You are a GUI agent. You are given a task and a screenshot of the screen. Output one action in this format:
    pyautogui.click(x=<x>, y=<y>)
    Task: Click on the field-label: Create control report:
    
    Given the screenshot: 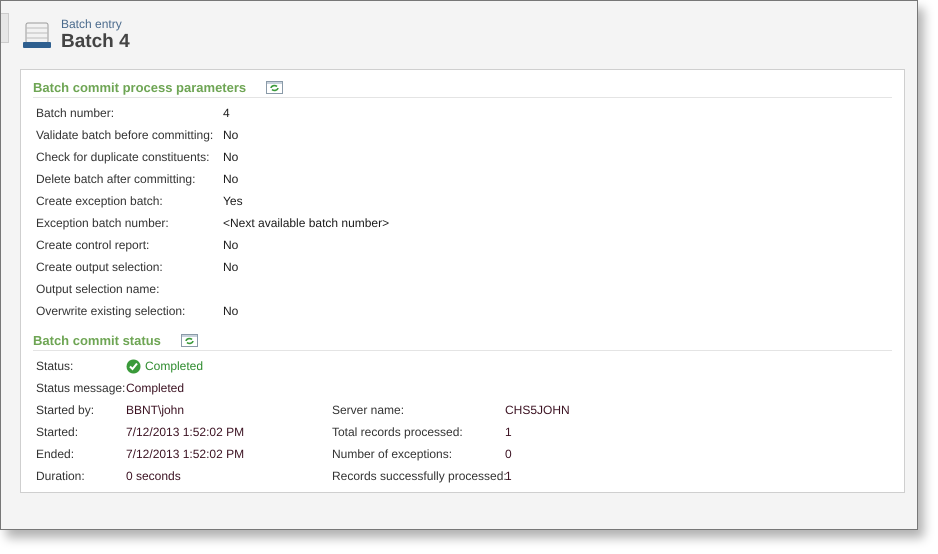 What is the action you would take?
    pyautogui.click(x=93, y=245)
    